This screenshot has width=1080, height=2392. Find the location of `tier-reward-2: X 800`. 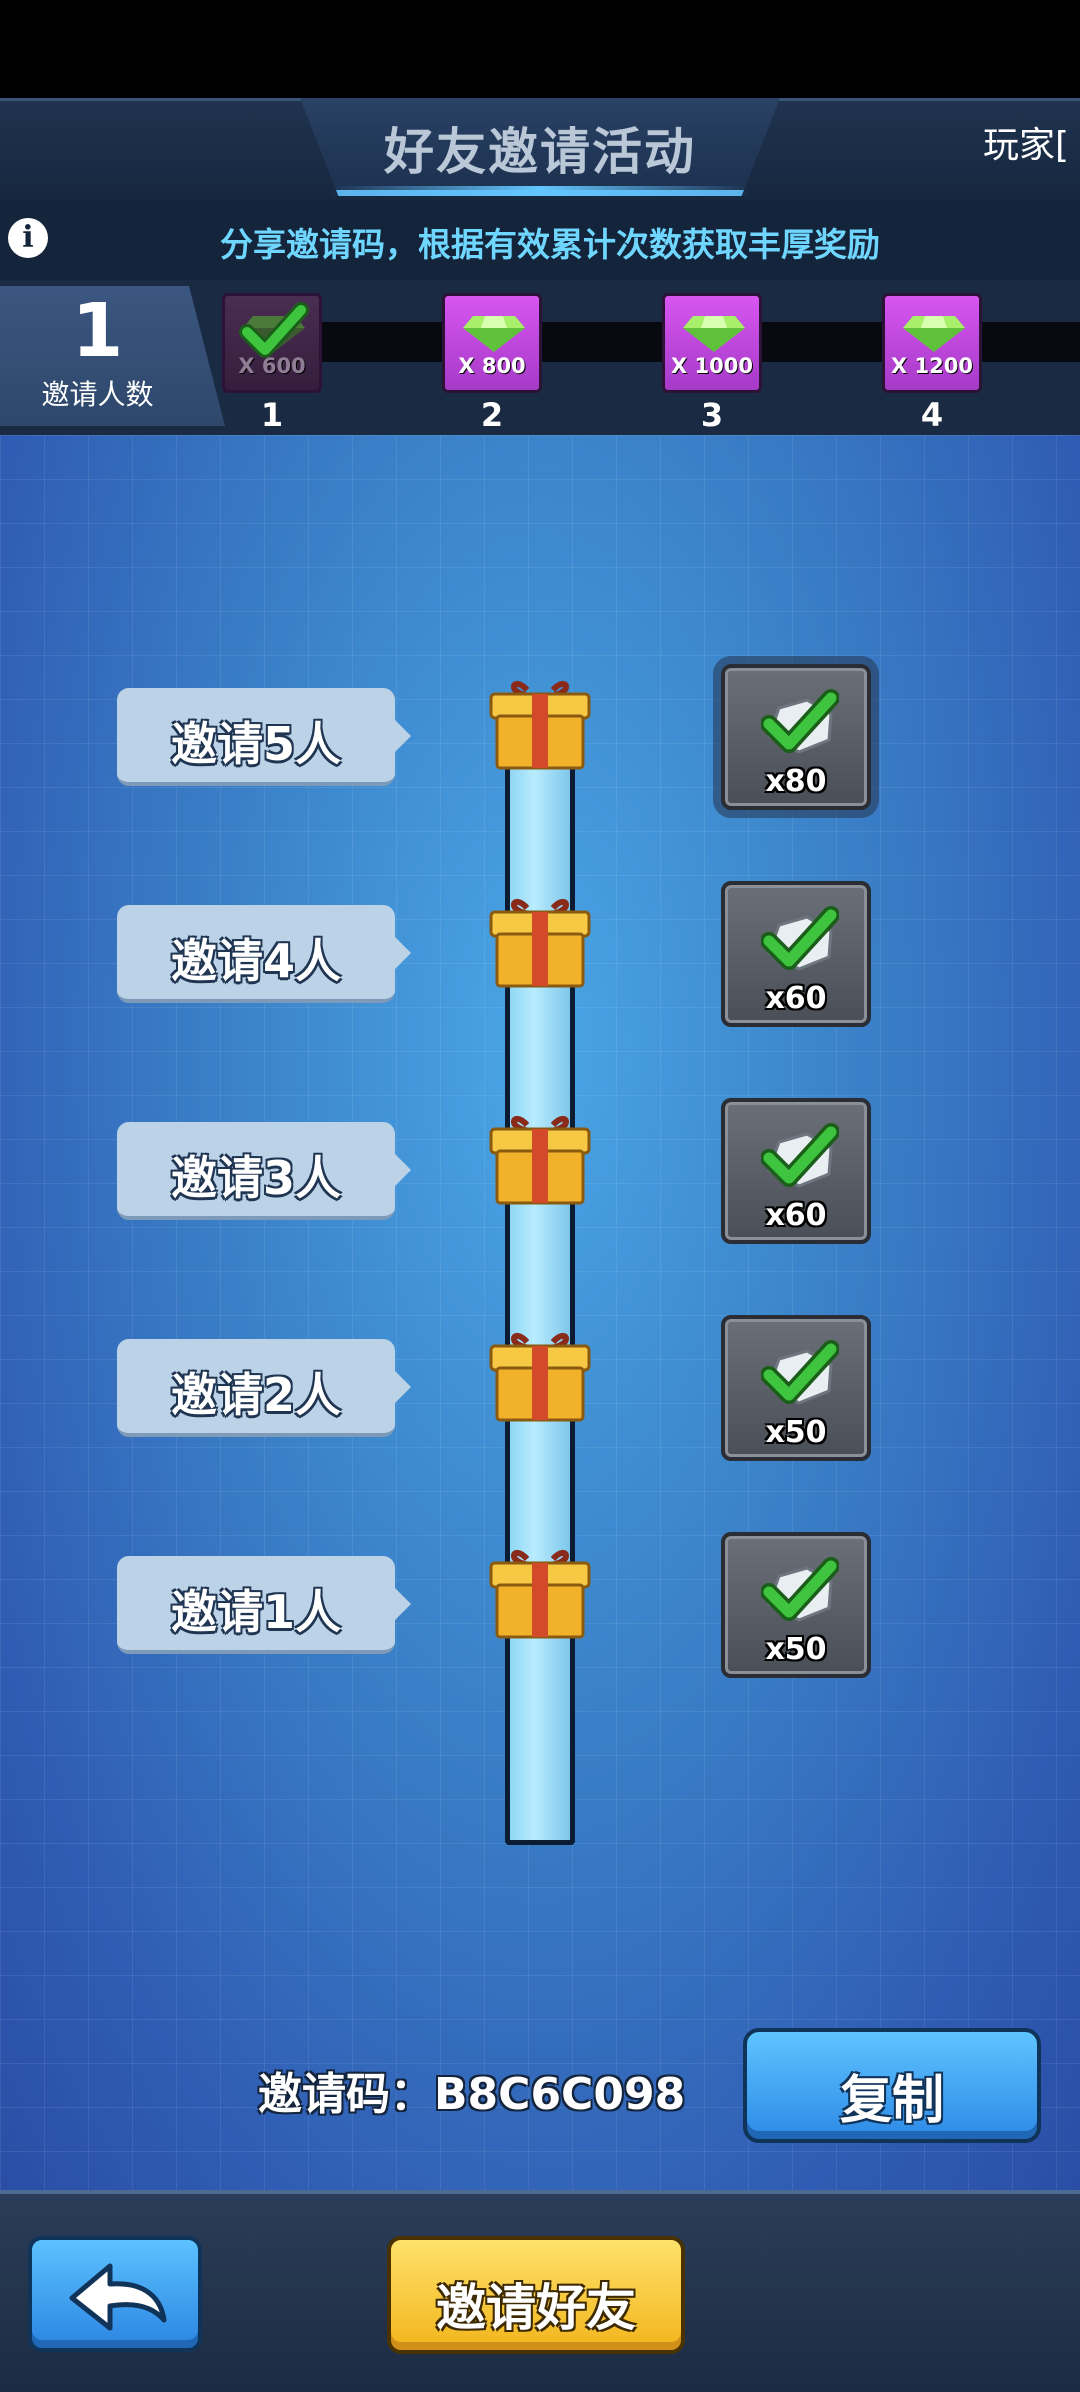

tier-reward-2: X 800 is located at coordinates (492, 343).